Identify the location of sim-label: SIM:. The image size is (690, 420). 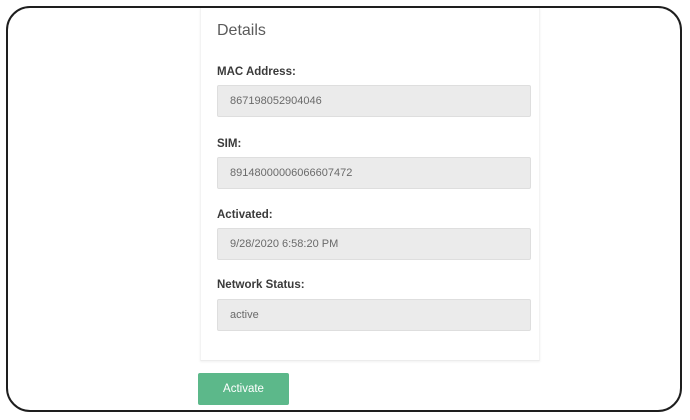
(229, 144).